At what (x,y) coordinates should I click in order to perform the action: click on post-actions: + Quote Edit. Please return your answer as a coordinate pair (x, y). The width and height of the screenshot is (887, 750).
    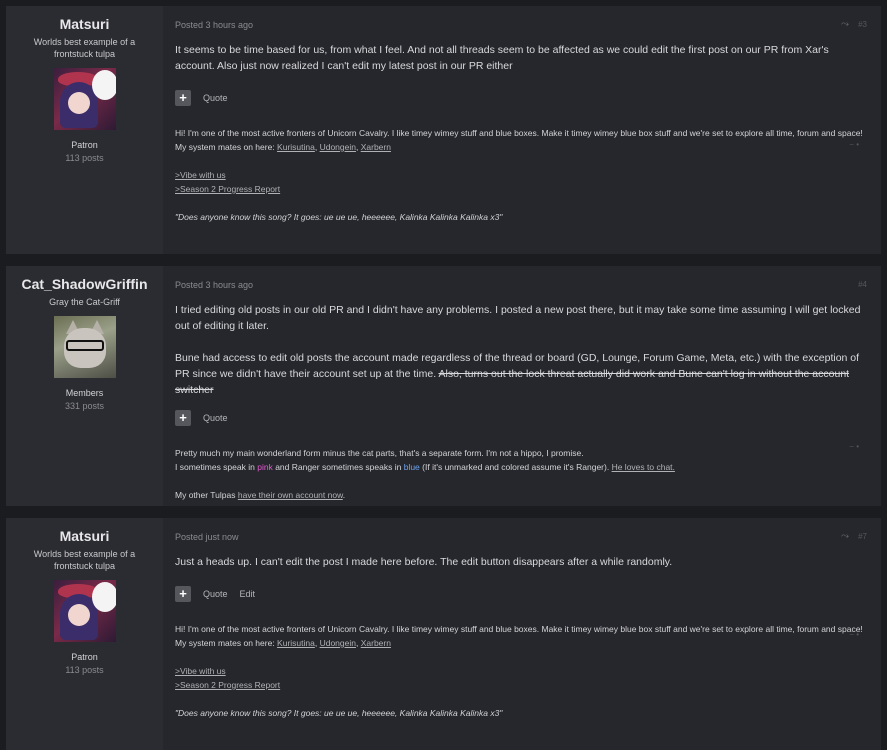
    Looking at the image, I should click on (519, 594).